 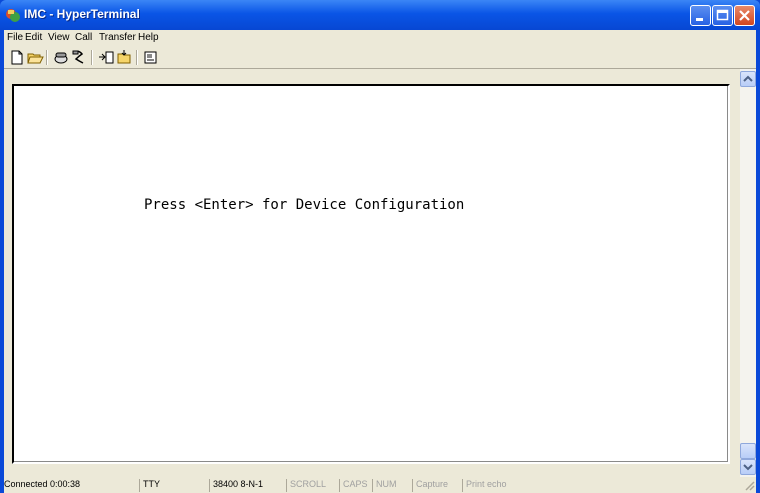 I want to click on properties-icon, so click(x=151, y=57).